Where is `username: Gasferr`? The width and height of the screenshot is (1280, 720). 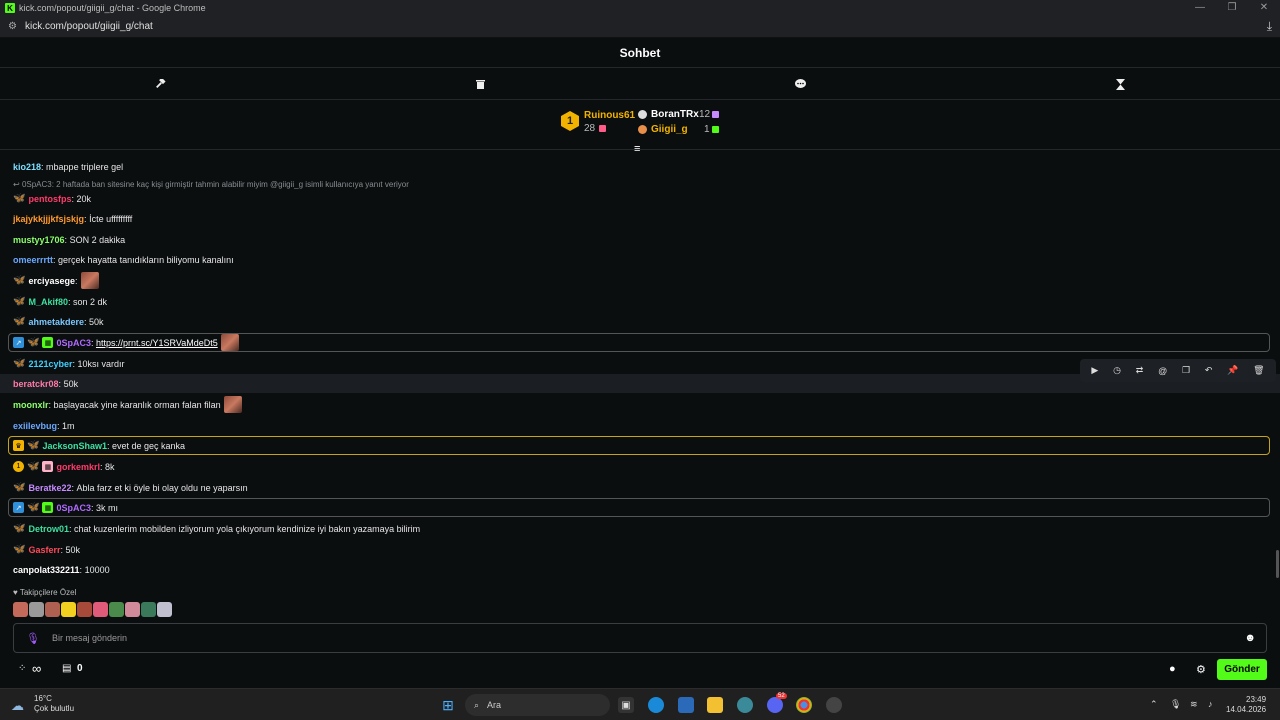
username: Gasferr is located at coordinates (44, 550).